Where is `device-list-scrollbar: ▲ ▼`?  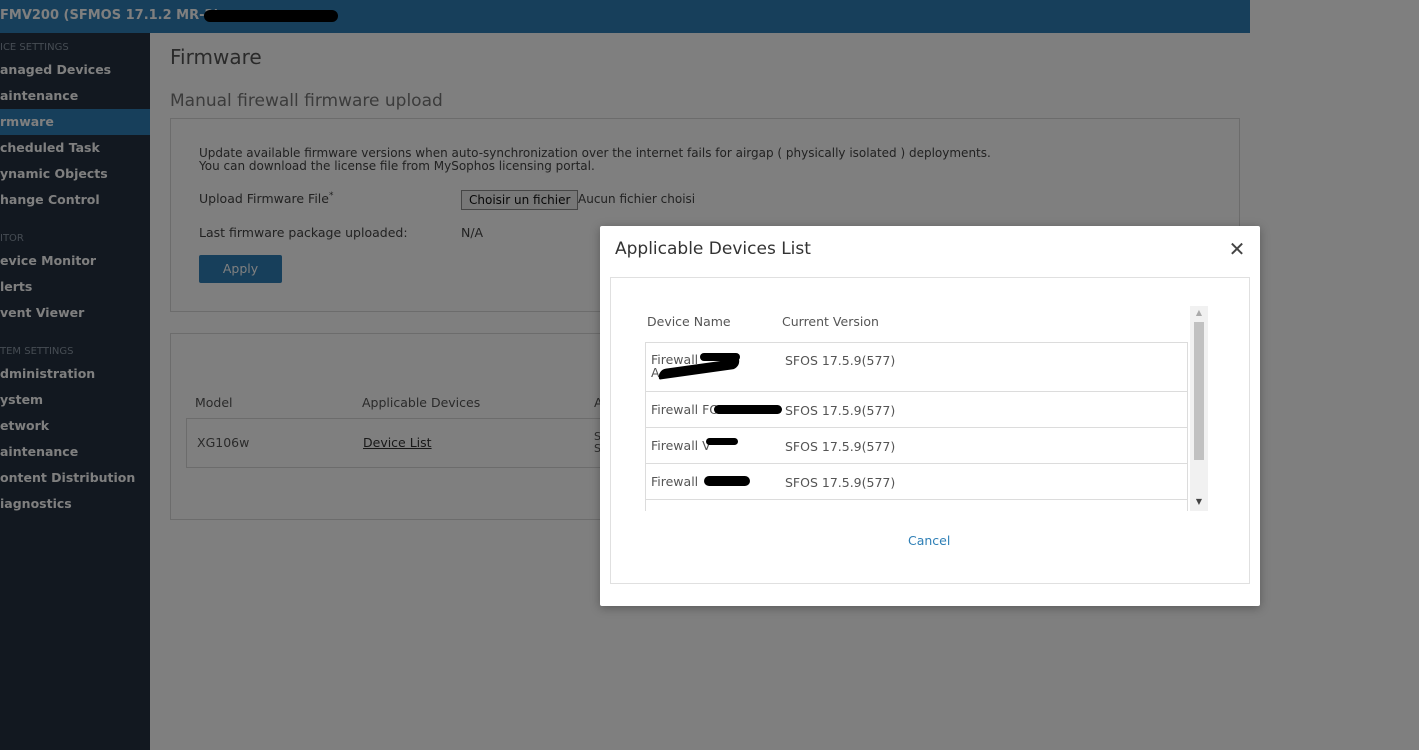 device-list-scrollbar: ▲ ▼ is located at coordinates (1199, 408).